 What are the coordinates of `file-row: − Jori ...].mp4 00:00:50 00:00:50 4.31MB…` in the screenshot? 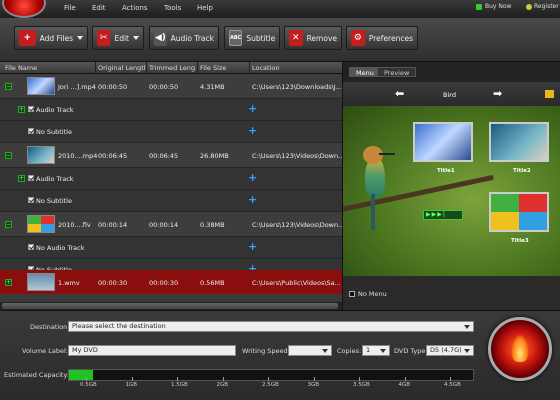 It's located at (171, 86).